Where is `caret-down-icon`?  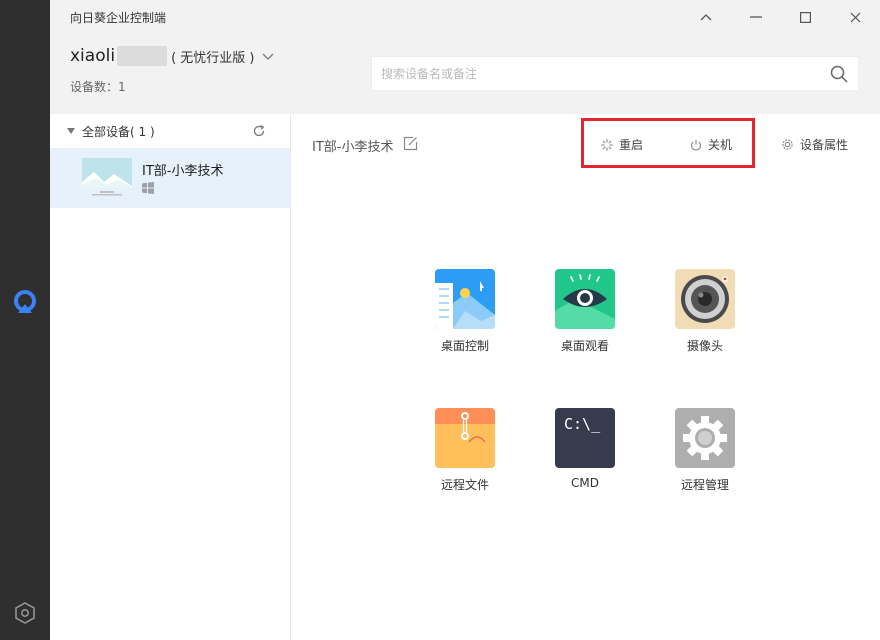 caret-down-icon is located at coordinates (71, 131).